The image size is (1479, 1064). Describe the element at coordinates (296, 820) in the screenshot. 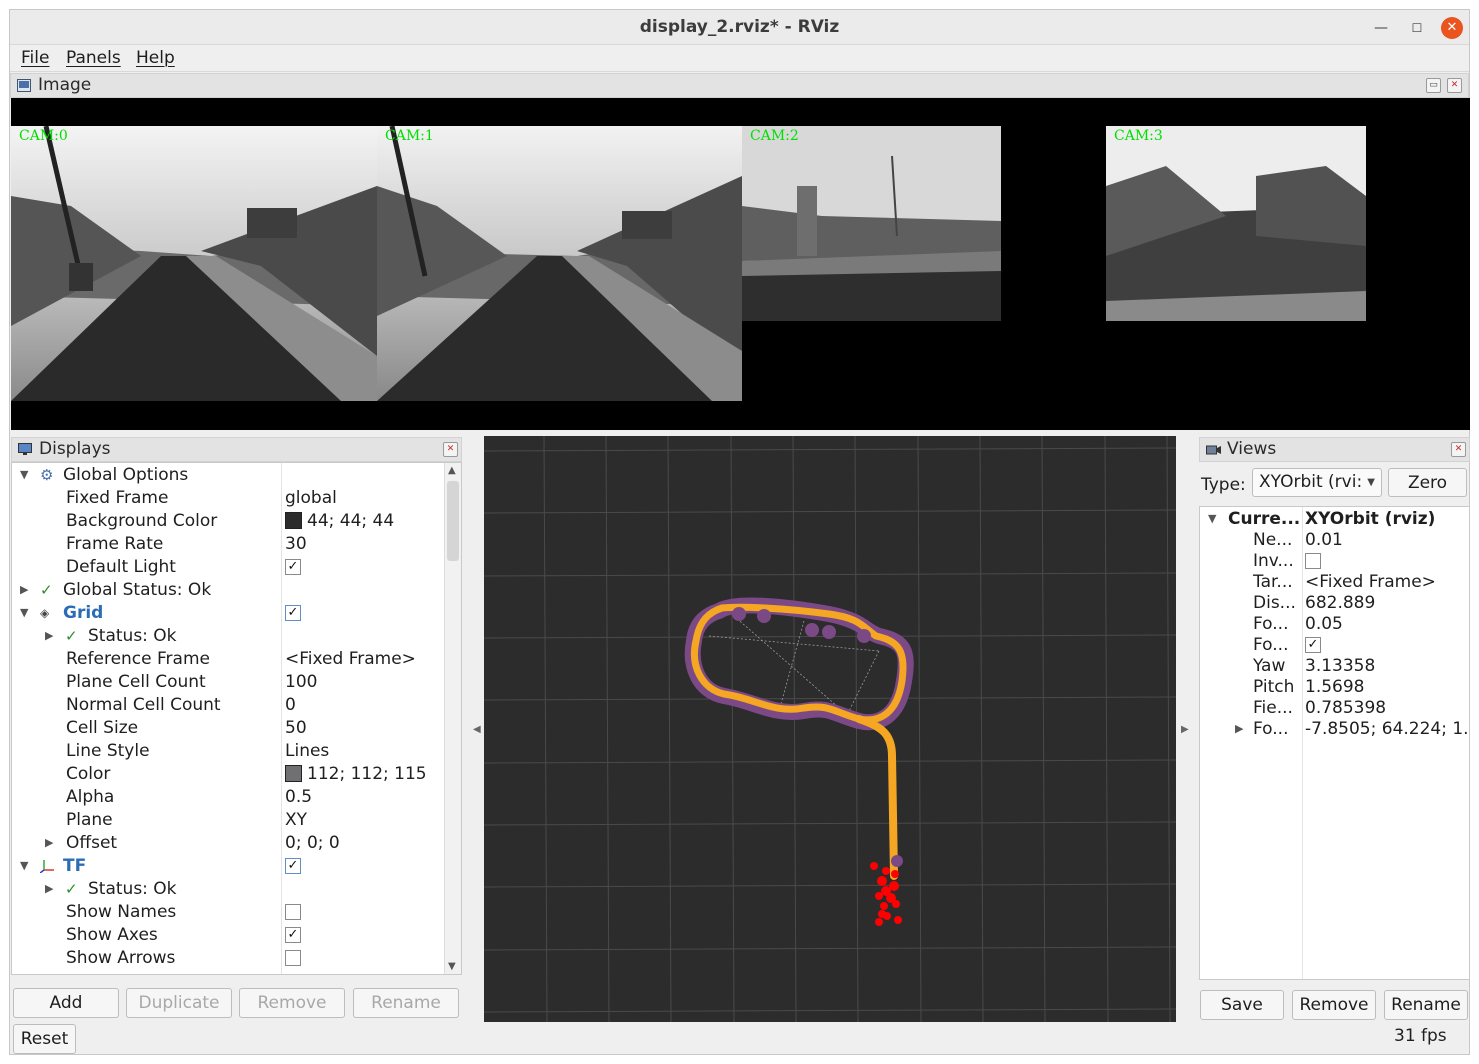

I see `row-value: XY` at that location.